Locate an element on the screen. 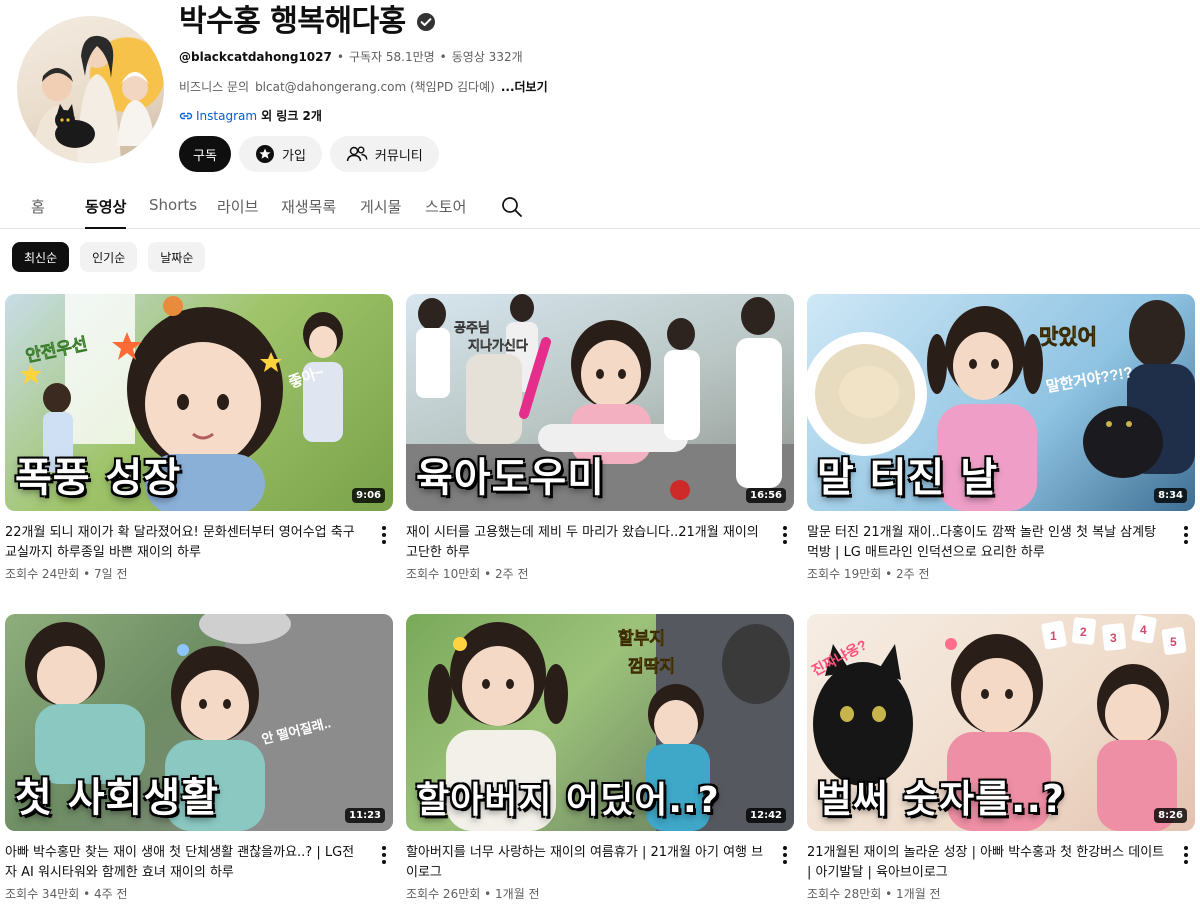 Image resolution: width=1200 pixels, height=906 pixels. video-thumbnail: 할부지 껌딱지 할아버지 어딨어..? 12:42 is located at coordinates (600, 722).